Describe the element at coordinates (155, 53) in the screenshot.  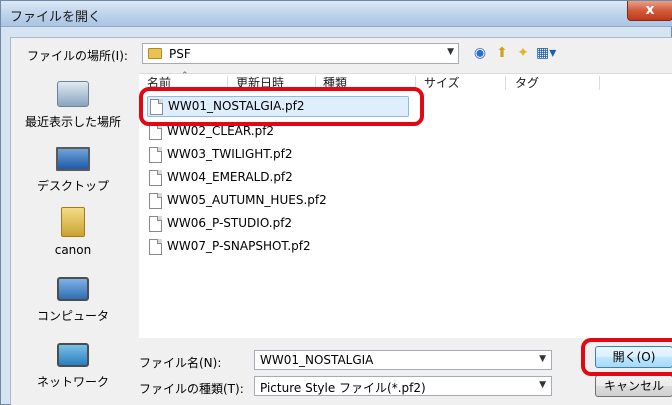
I see `folder-icon` at that location.